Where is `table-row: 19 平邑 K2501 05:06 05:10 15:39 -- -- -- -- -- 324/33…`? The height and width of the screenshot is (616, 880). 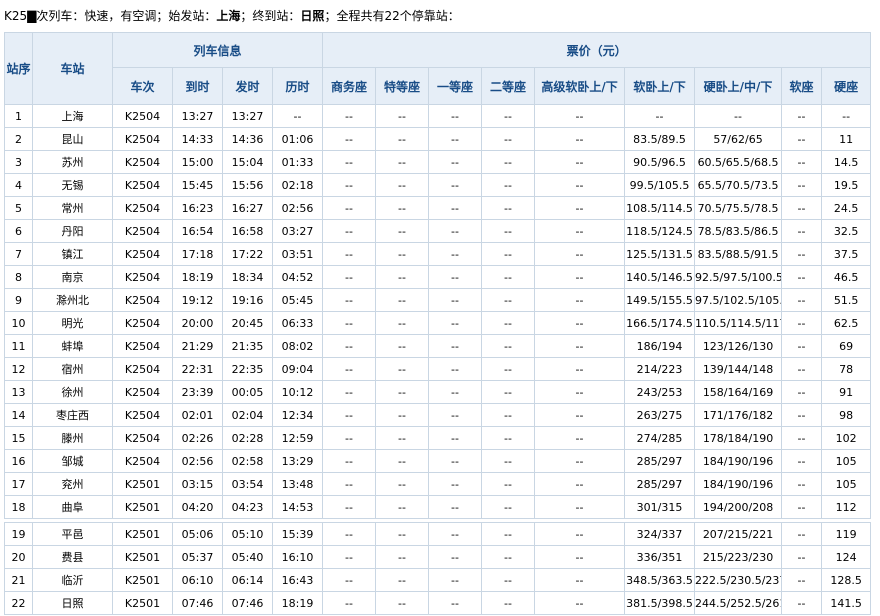
table-row: 19 平邑 K2501 05:06 05:10 15:39 -- -- -- -- -- 324/33… is located at coordinates (438, 534).